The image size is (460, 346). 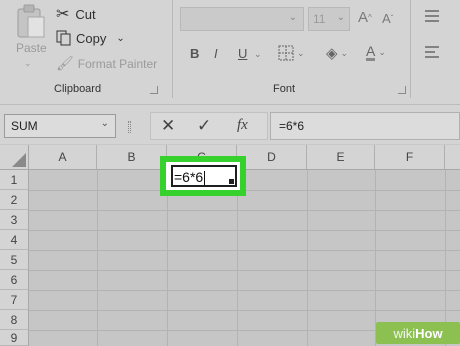 What do you see at coordinates (63, 38) in the screenshot?
I see `copy-icon` at bounding box center [63, 38].